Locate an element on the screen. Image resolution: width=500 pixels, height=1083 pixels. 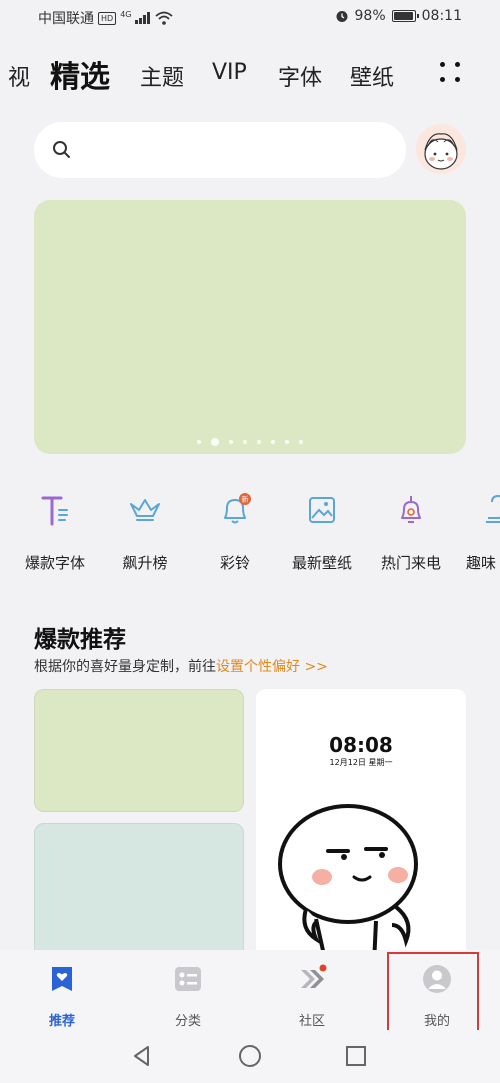
fun-icon is located at coordinates (493, 508).